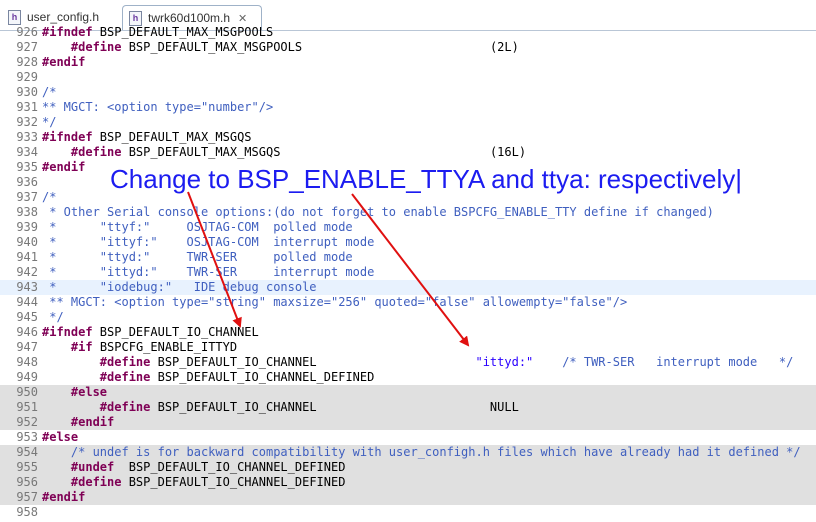 This screenshot has width=816, height=522. What do you see at coordinates (408, 287) in the screenshot?
I see `code-line: 943 * "iodebug:" IDE debug console` at bounding box center [408, 287].